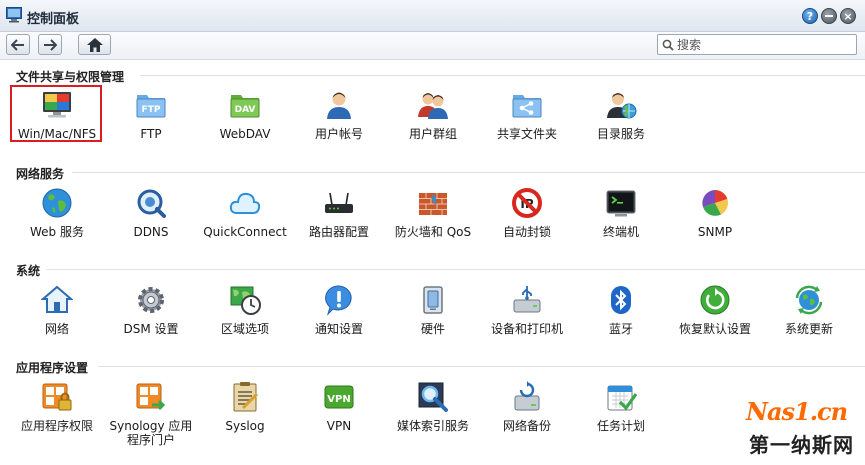  I want to click on item-webdav: DAV WebDAV, so click(245, 115).